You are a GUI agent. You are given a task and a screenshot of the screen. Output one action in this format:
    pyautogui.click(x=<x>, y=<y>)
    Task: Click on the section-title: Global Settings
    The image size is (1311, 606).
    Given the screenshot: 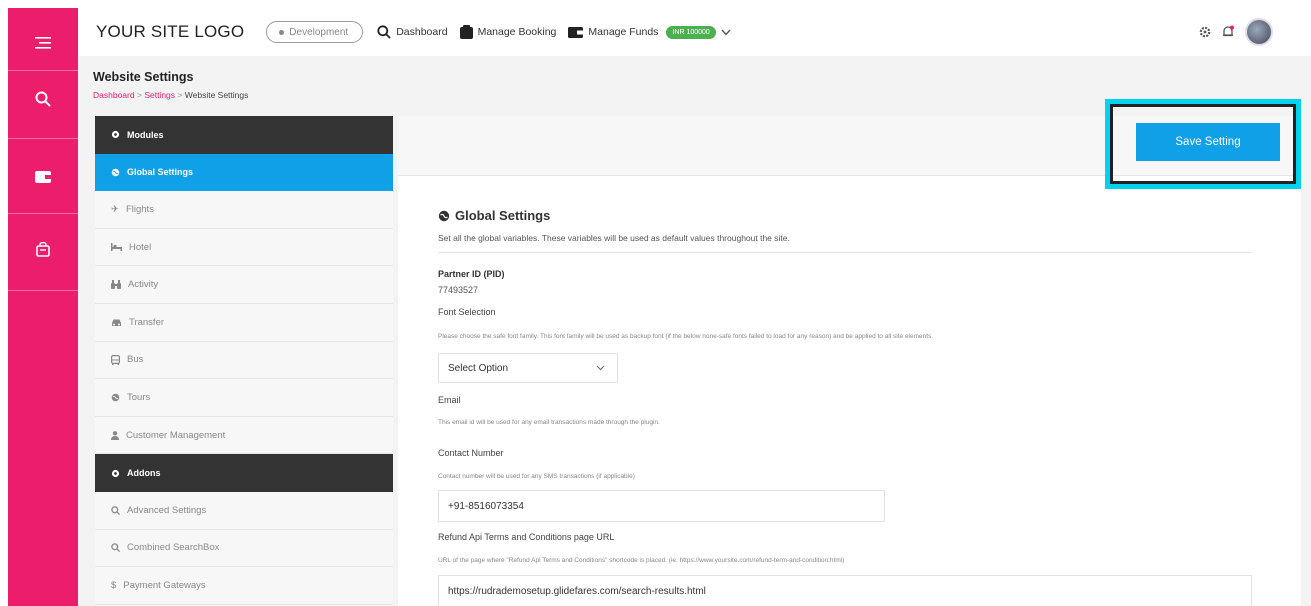 What is the action you would take?
    pyautogui.click(x=494, y=215)
    